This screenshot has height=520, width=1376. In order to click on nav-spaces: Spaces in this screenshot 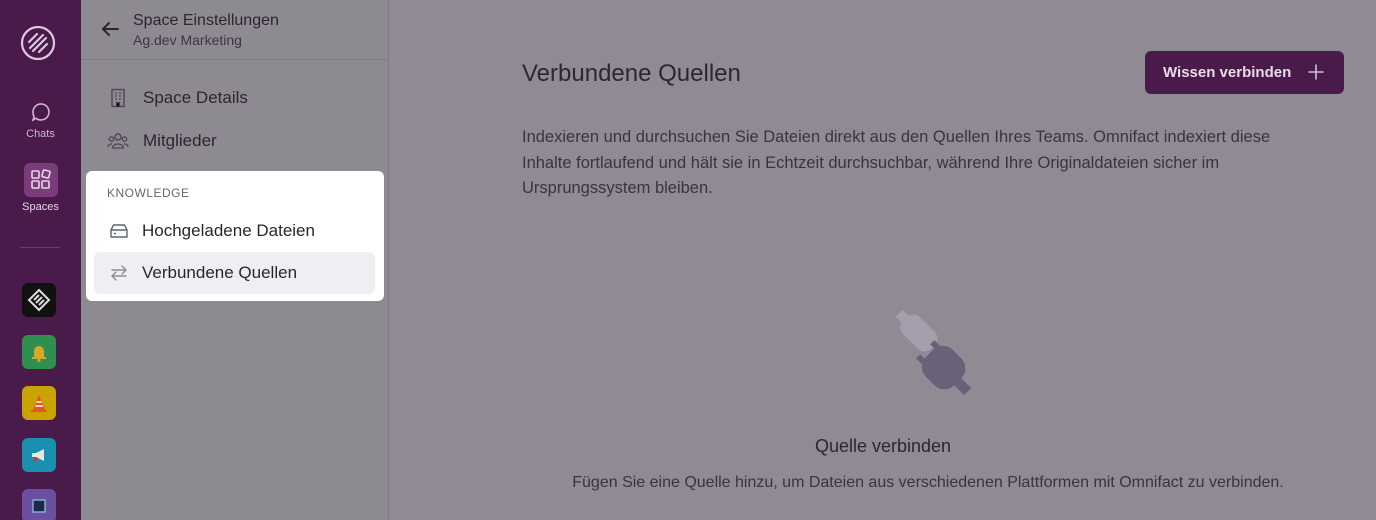, I will do `click(40, 188)`.